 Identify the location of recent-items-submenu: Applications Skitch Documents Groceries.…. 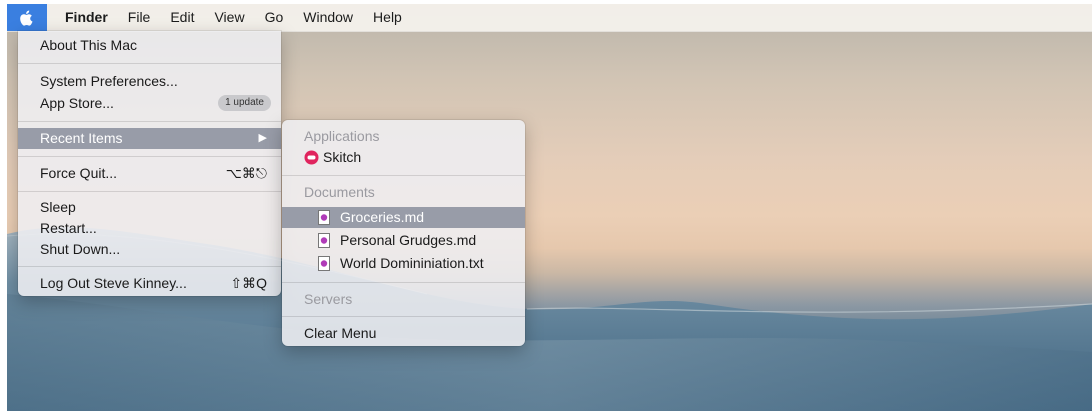
(403, 233).